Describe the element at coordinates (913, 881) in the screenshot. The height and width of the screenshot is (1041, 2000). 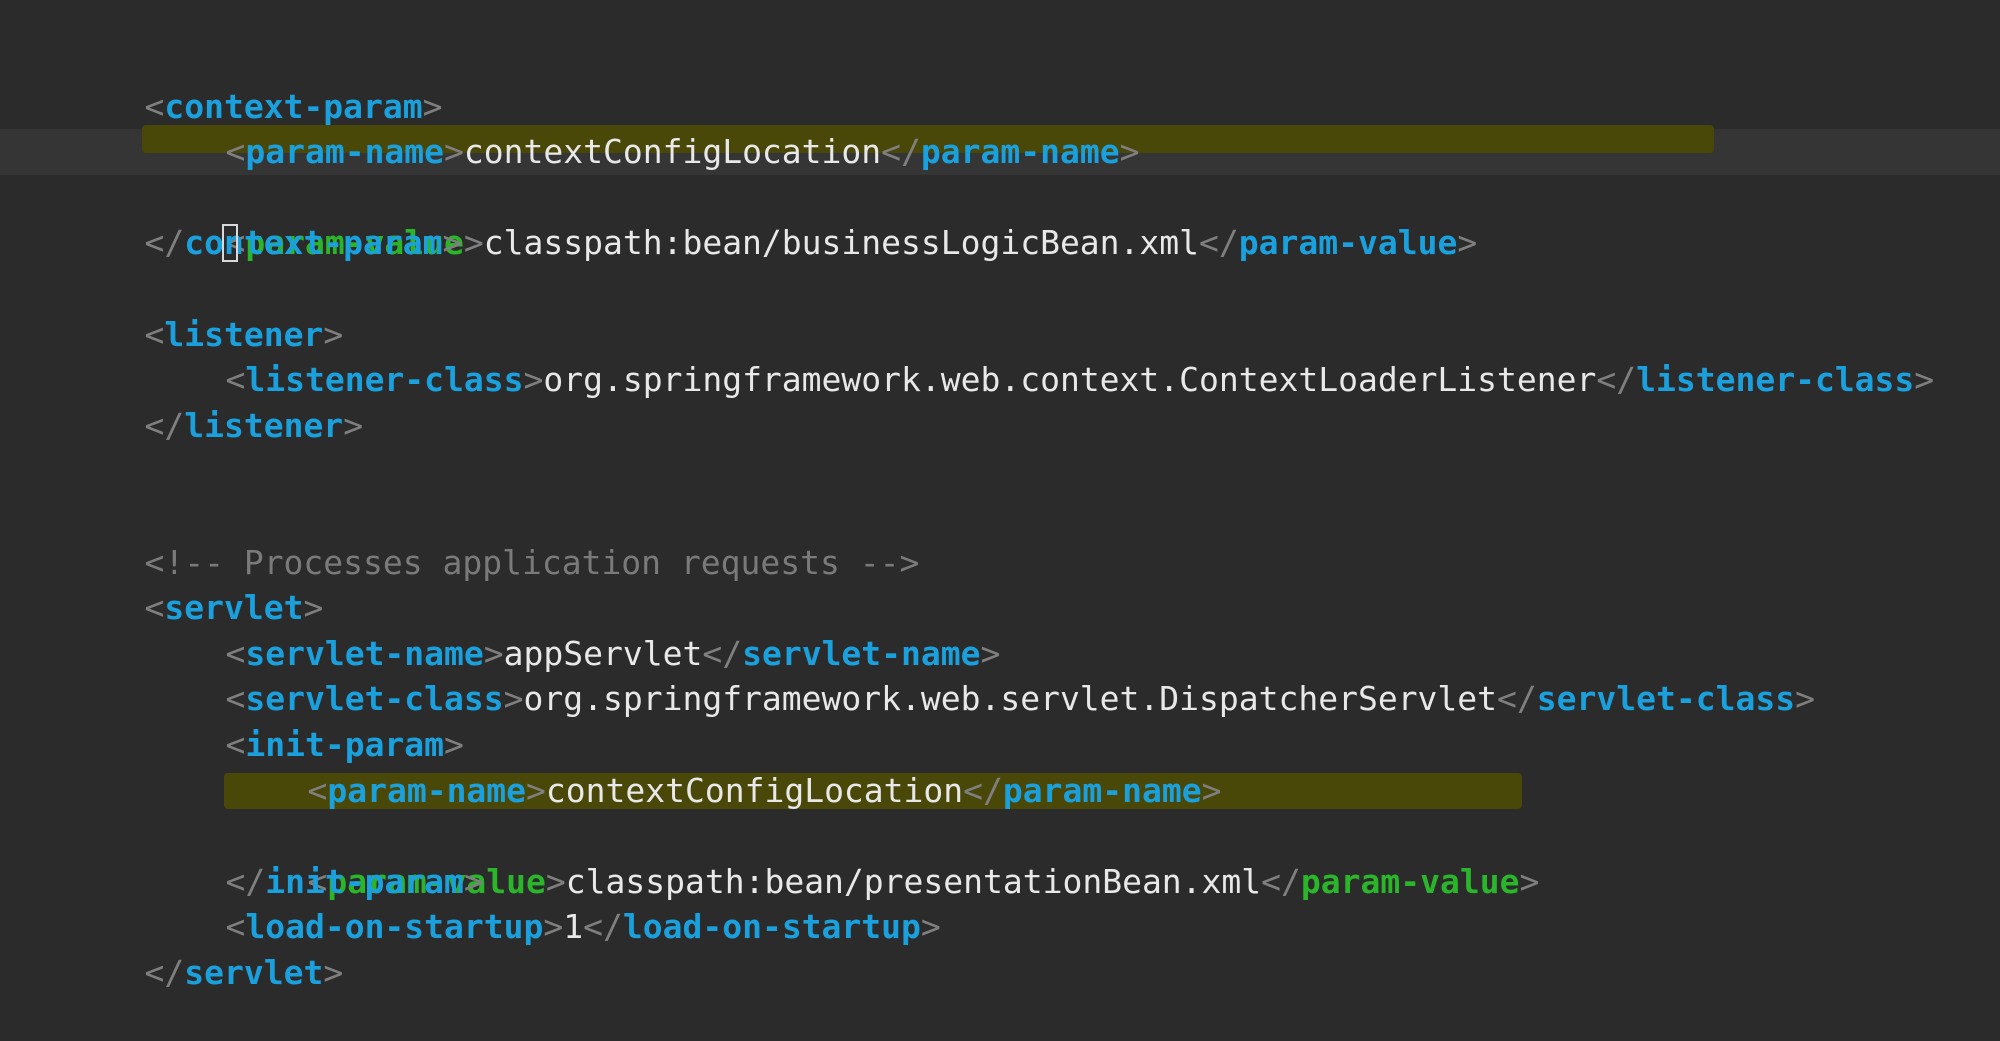
I see `text-value: classpath:bean/presentationBean.xml` at that location.